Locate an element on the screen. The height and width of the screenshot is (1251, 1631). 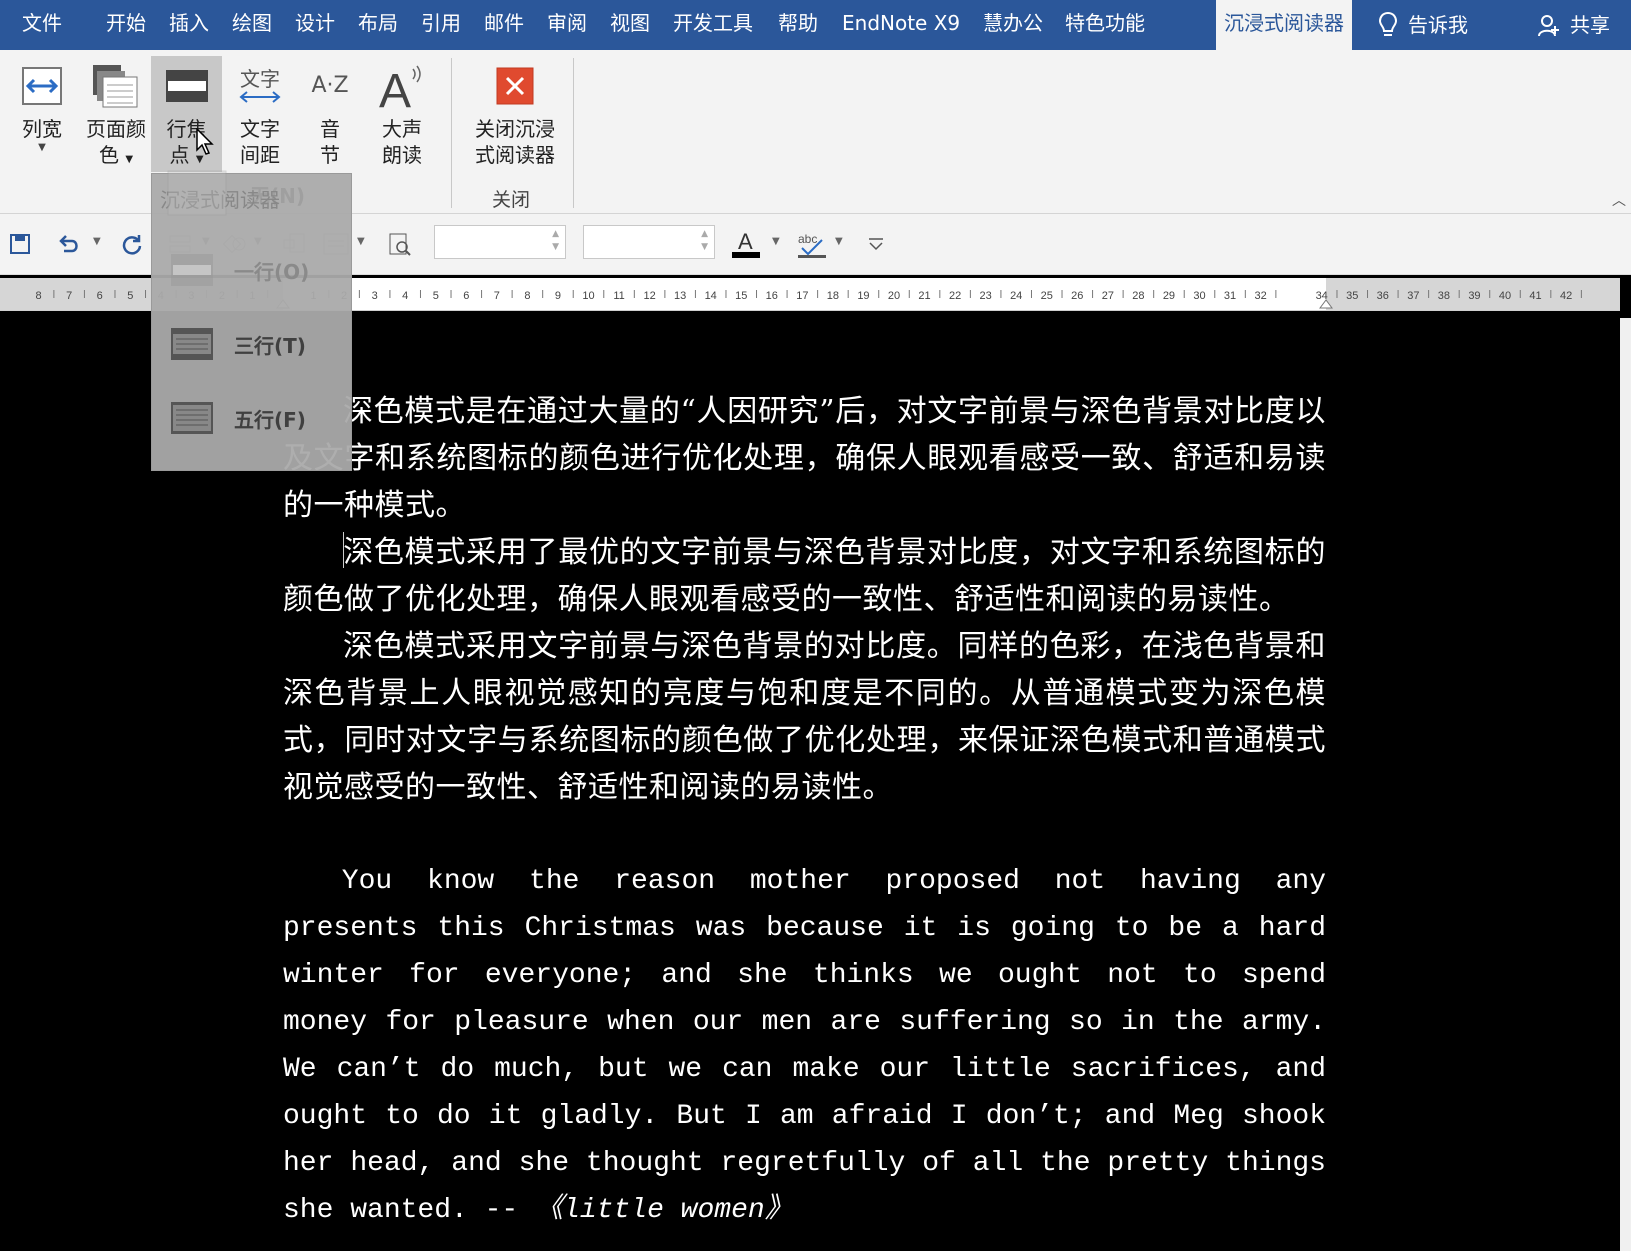
spelling-button: abc is located at coordinates (812, 244).